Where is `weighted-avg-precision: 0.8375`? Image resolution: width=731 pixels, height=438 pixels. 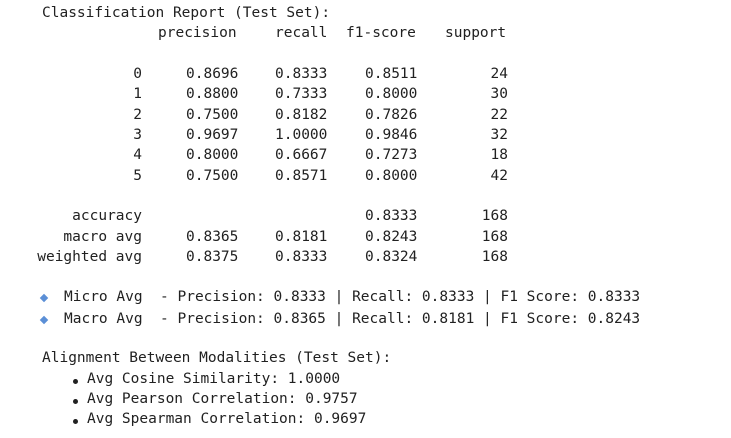
weighted-avg-precision: 0.8375 is located at coordinates (212, 257).